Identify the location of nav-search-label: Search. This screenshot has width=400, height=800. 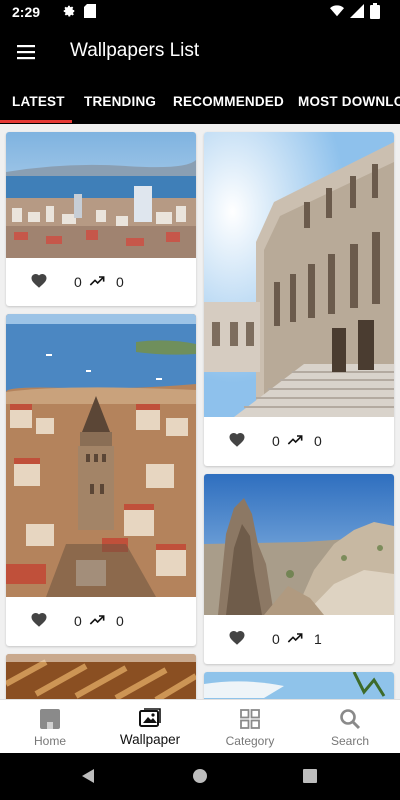
(350, 741).